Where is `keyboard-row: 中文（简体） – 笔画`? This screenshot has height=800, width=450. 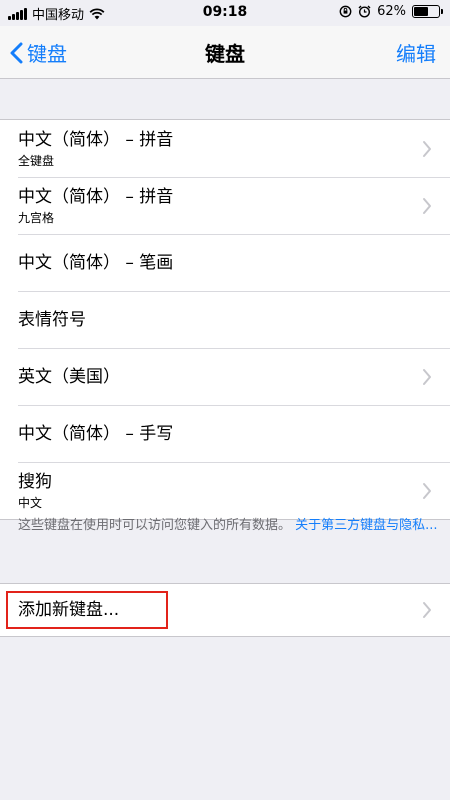
keyboard-row: 中文（简体） – 笔画 is located at coordinates (225, 262).